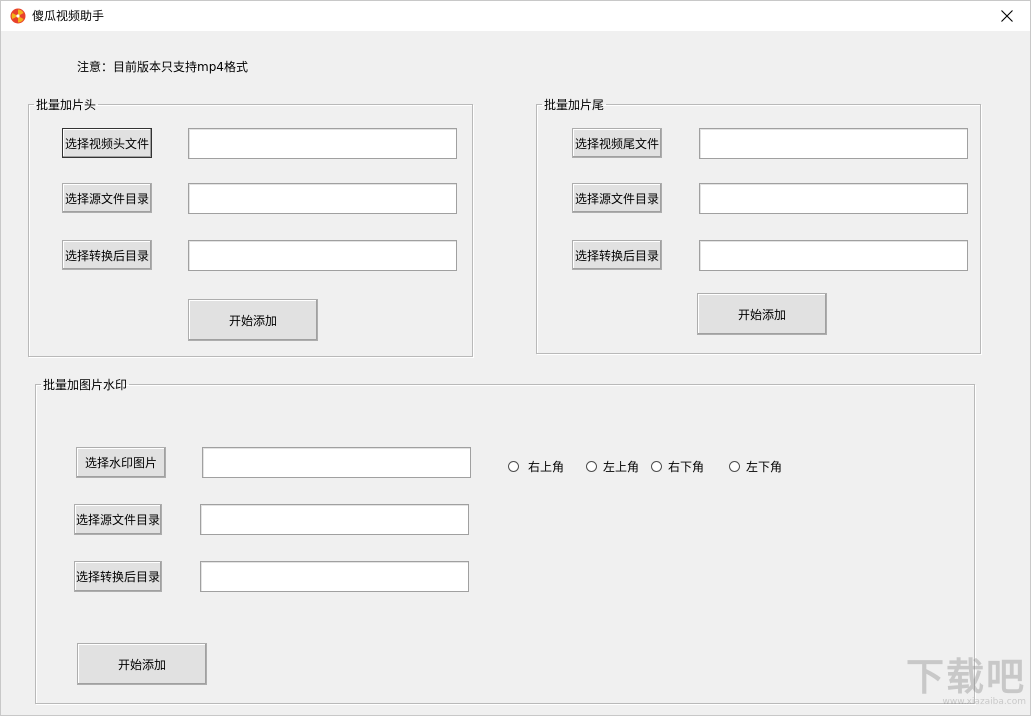 This screenshot has height=716, width=1031. I want to click on close-button, so click(1007, 16).